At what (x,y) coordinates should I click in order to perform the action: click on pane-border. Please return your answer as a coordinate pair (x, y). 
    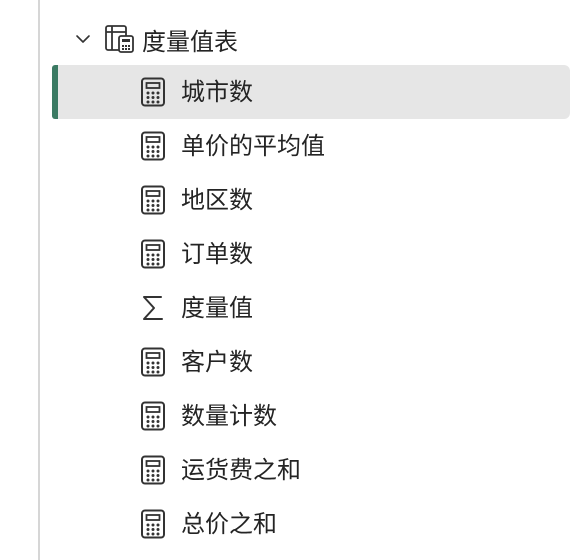
    Looking at the image, I should click on (39, 280).